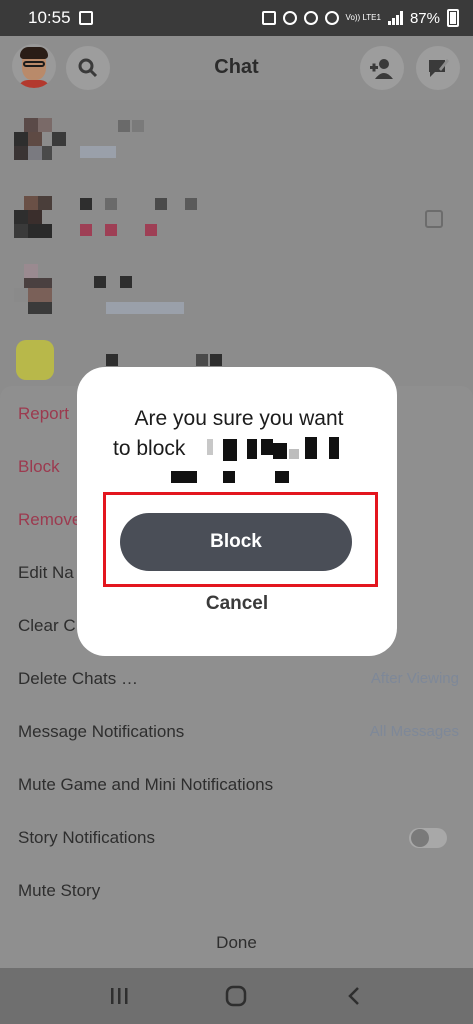  I want to click on confirm-block-button: Block, so click(236, 542).